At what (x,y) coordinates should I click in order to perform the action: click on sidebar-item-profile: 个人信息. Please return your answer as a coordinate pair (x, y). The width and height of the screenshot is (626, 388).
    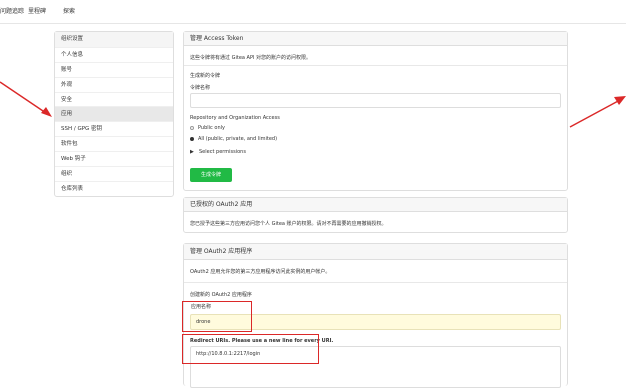
    Looking at the image, I should click on (114, 54).